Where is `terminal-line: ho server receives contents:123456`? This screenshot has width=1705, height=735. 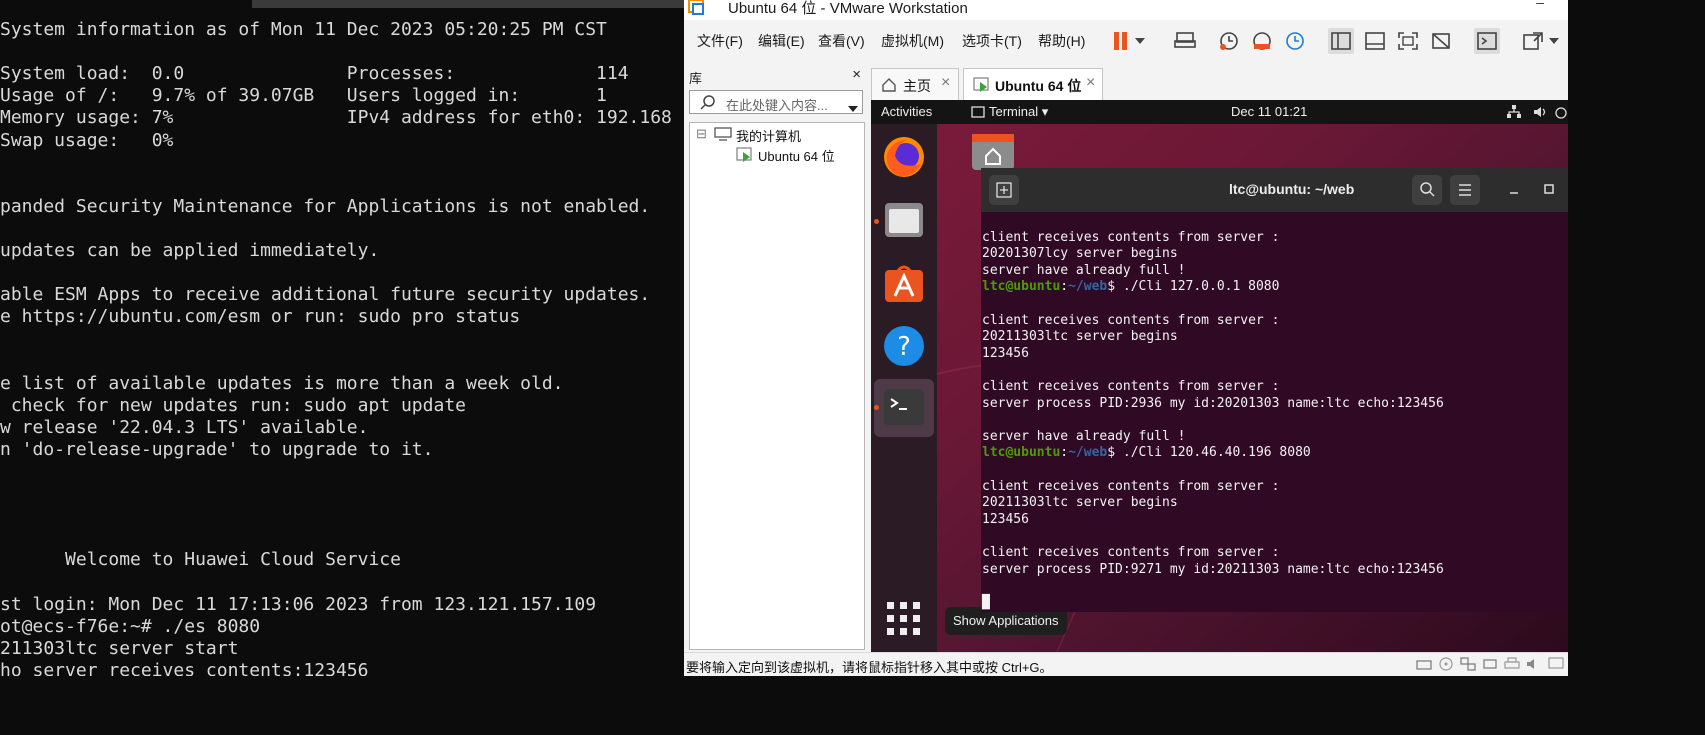 terminal-line: ho server receives contents:123456 is located at coordinates (184, 667).